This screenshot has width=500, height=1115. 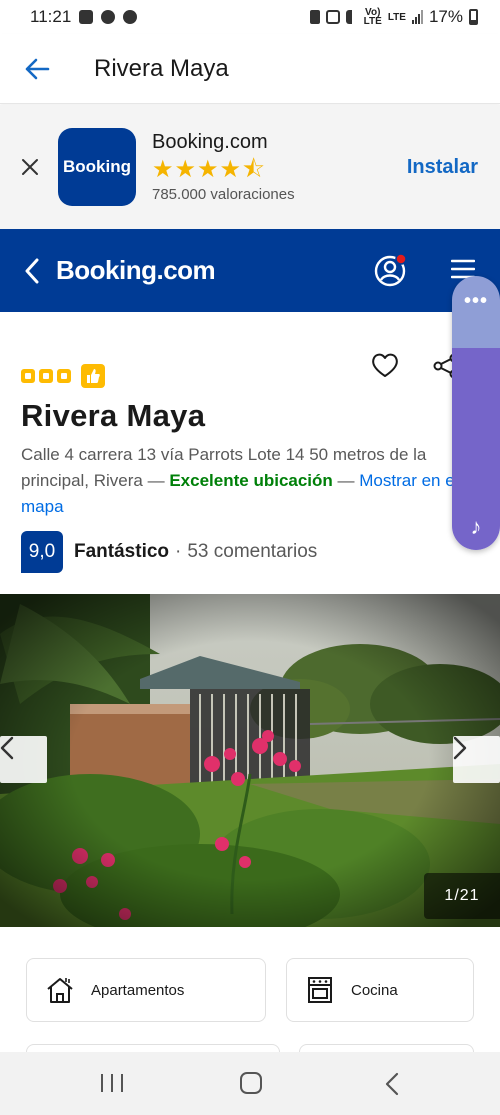 What do you see at coordinates (51, 16) in the screenshot?
I see `status-time: 11:21` at bounding box center [51, 16].